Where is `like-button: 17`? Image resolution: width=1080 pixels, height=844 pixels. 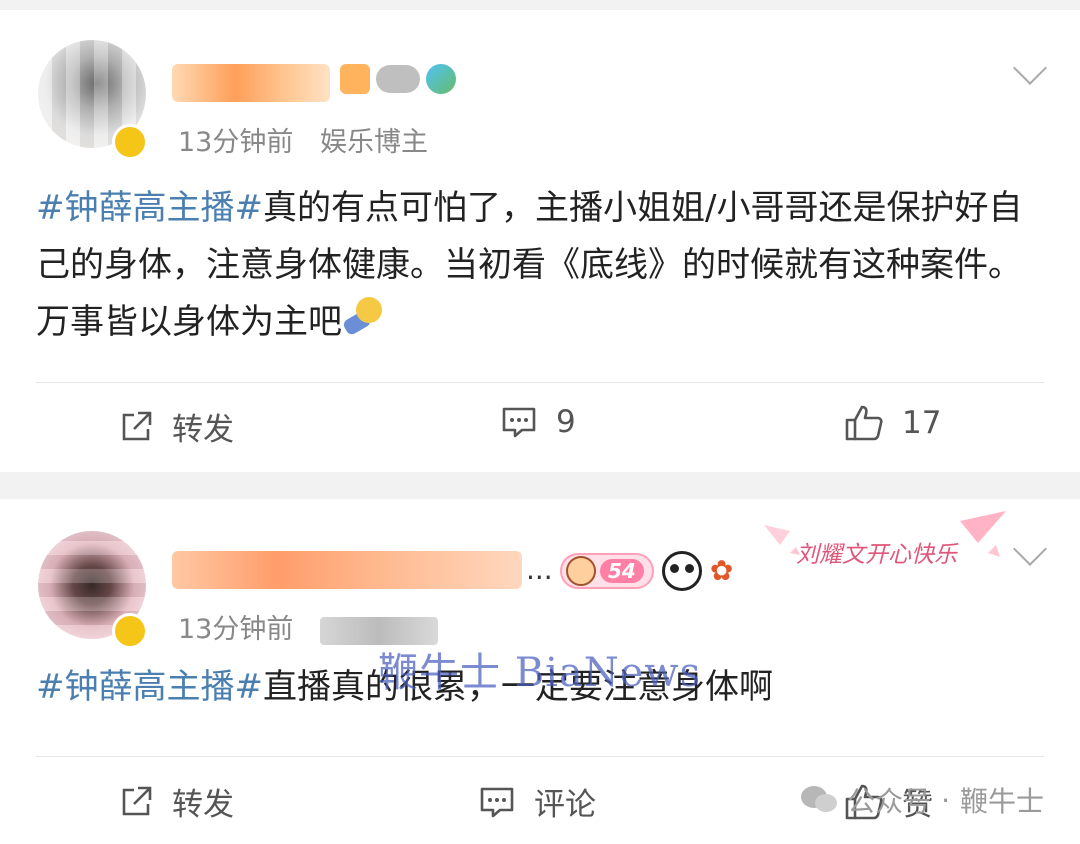 like-button: 17 is located at coordinates (892, 423).